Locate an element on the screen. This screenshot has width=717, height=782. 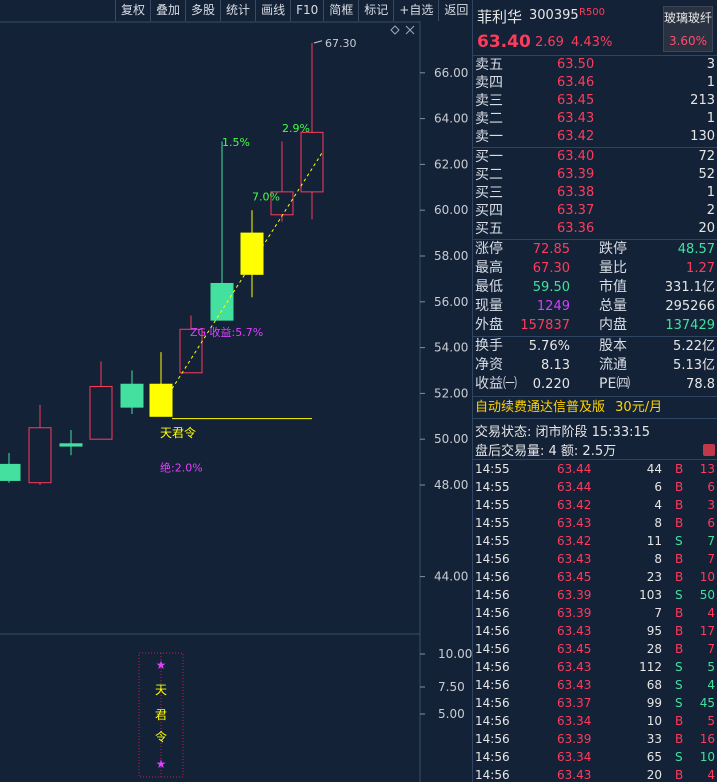
stat-label: 市值 is located at coordinates (613, 287).